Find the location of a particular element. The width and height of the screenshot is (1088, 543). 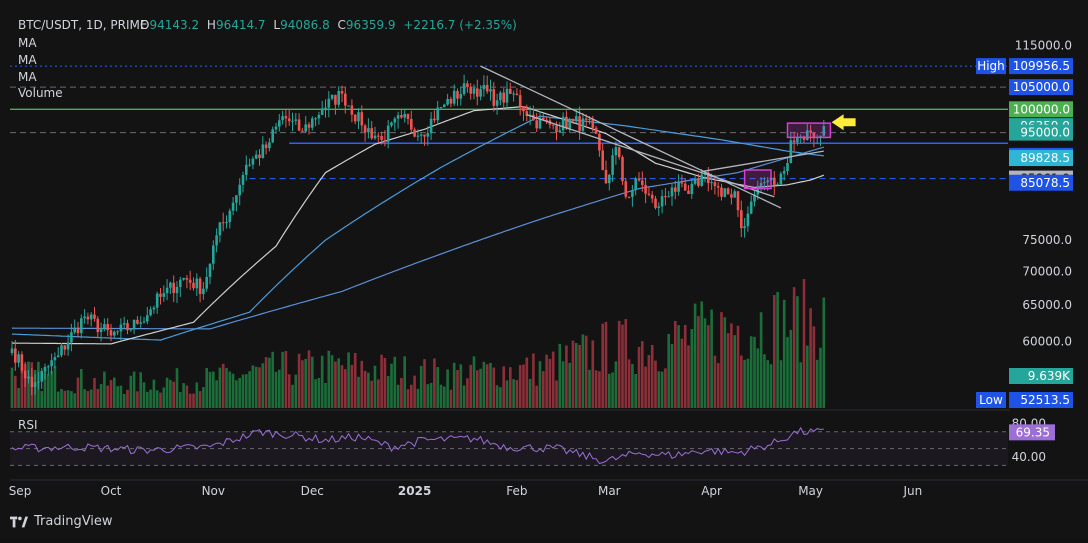

indicator-ma-3: MA is located at coordinates (27, 77).